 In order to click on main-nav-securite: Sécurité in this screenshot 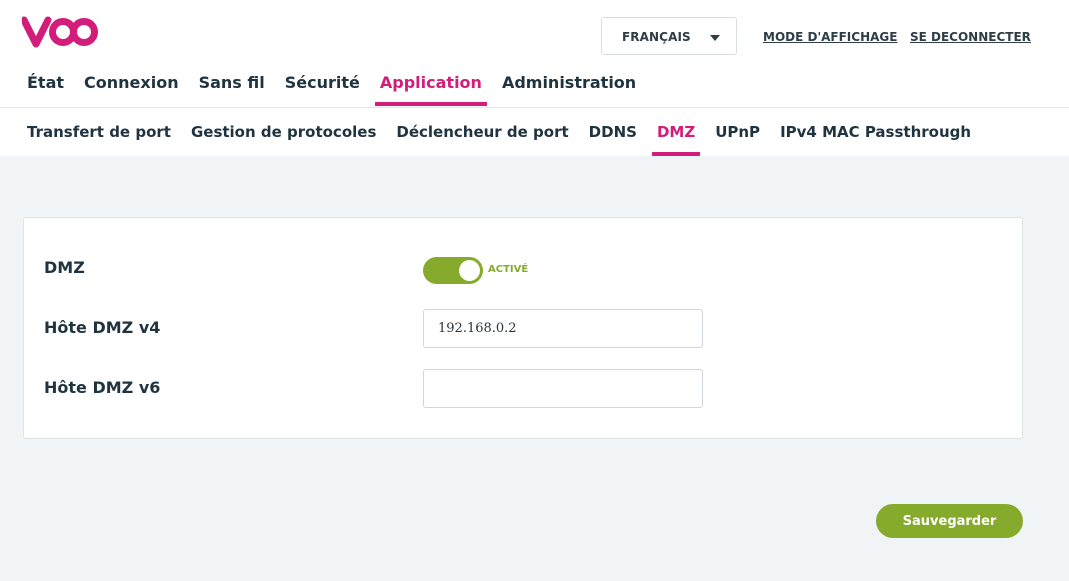, I will do `click(322, 89)`.